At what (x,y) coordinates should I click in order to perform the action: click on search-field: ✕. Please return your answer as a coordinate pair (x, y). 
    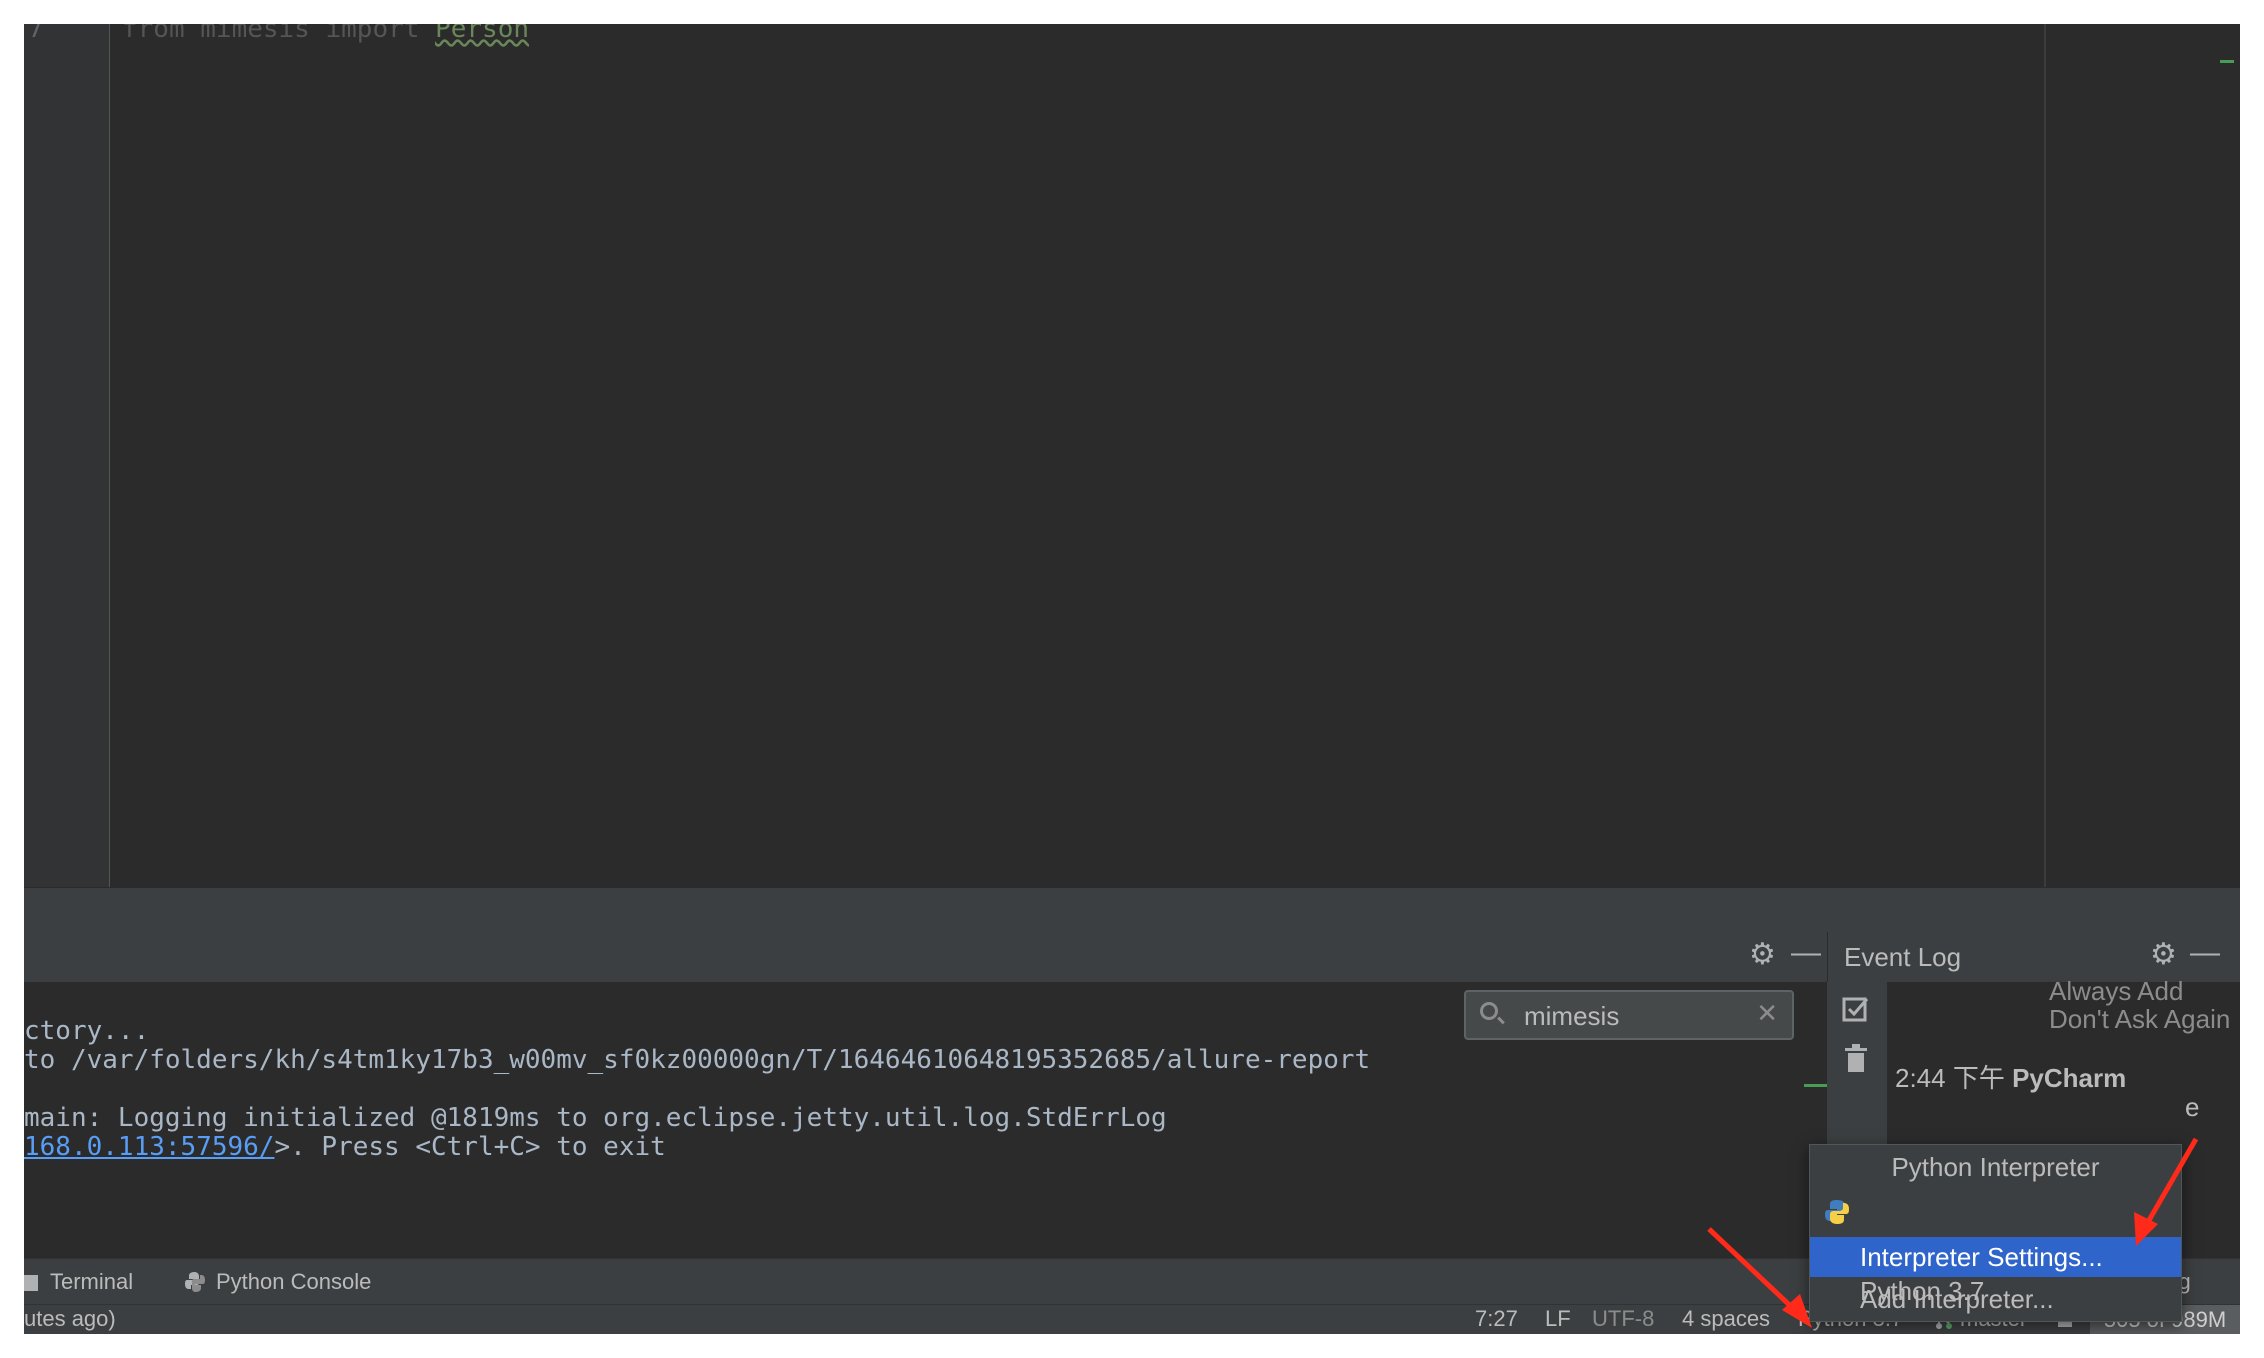
    Looking at the image, I should click on (1629, 1015).